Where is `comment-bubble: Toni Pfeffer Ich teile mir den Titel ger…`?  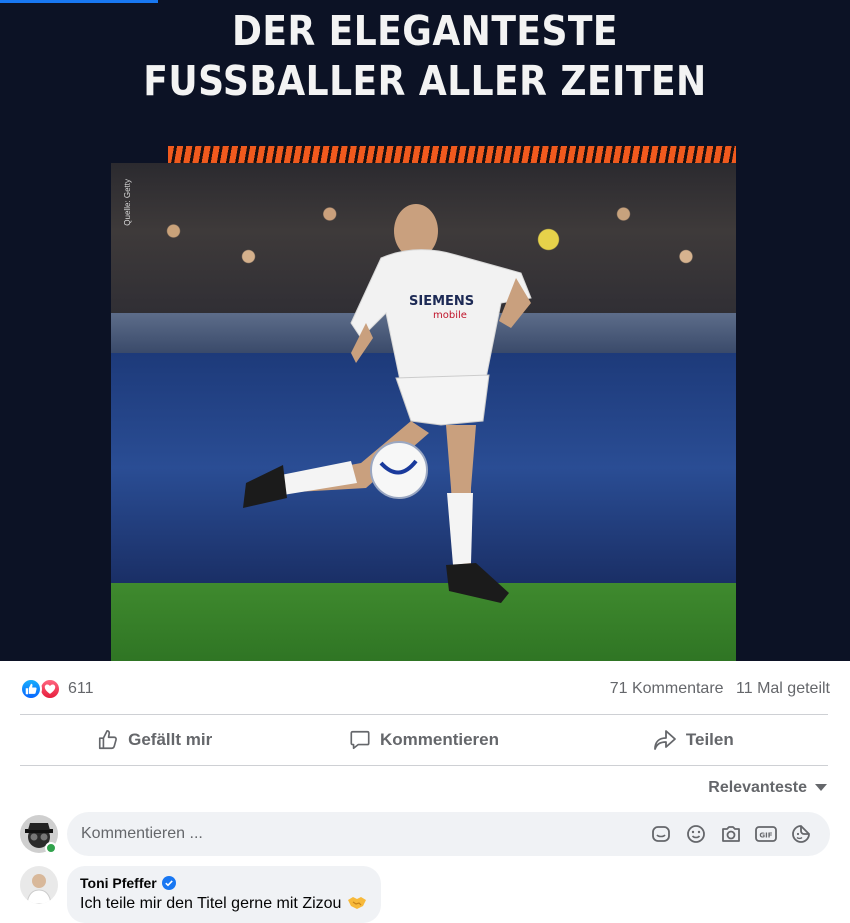
comment-bubble: Toni Pfeffer Ich teile mir den Titel ger… is located at coordinates (224, 894).